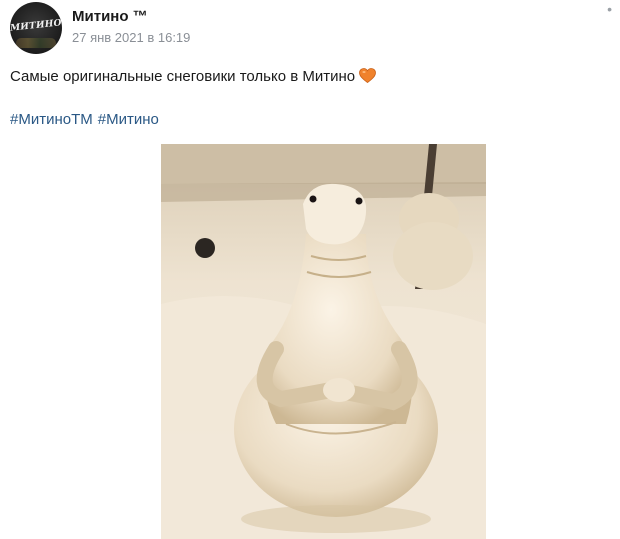 This screenshot has height=539, width=620. What do you see at coordinates (368, 77) in the screenshot?
I see `orange-heart-icon` at bounding box center [368, 77].